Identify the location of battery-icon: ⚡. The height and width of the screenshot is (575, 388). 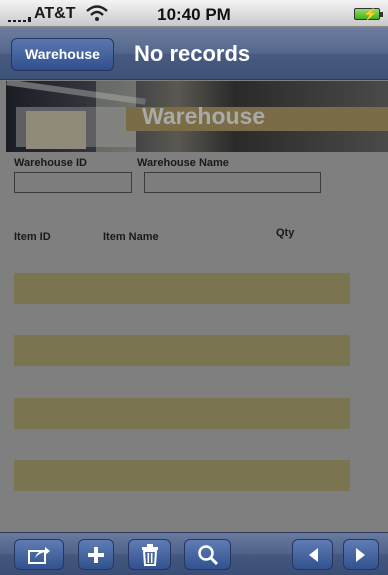
(368, 14).